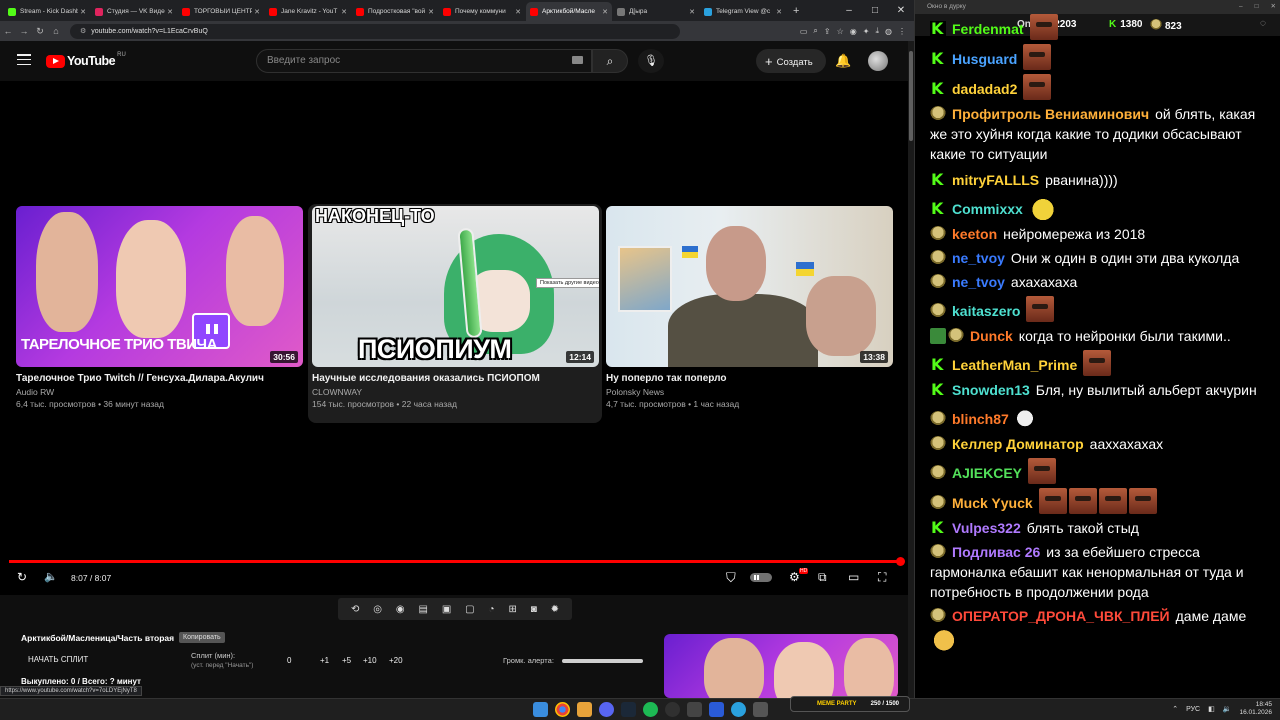 This screenshot has height=720, width=1280. What do you see at coordinates (986, 311) in the screenshot?
I see `chat-username: kaitaszero` at bounding box center [986, 311].